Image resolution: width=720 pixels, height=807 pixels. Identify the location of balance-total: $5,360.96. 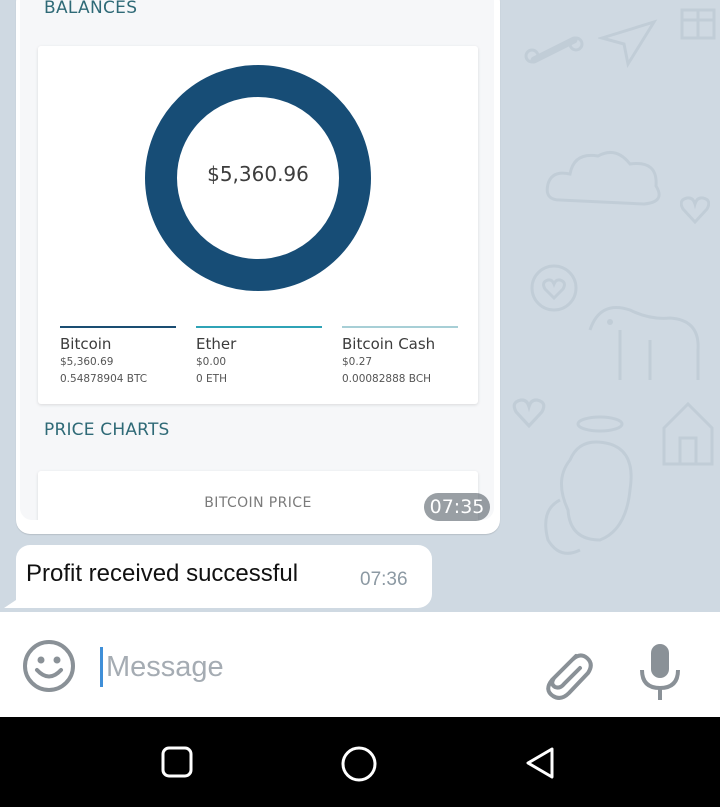
(258, 174).